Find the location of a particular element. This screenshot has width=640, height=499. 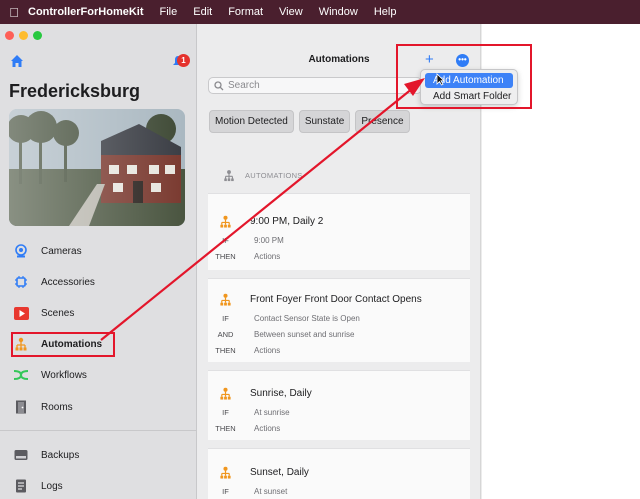

automation-card: Sunset, Daily IF At sunset is located at coordinates (339, 473).